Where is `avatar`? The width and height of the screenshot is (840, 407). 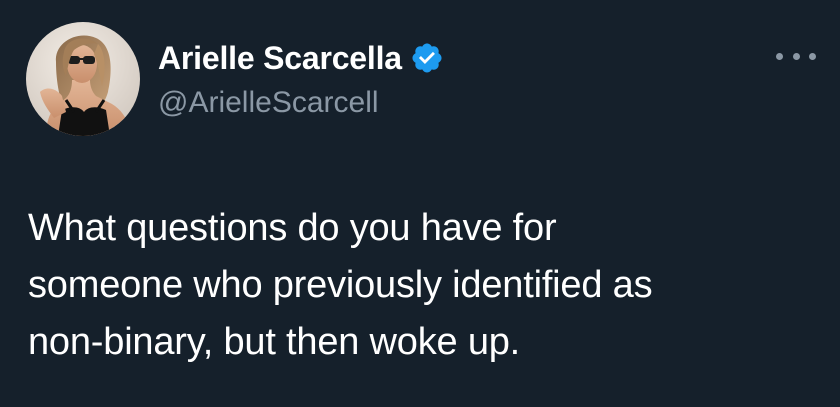 avatar is located at coordinates (83, 79).